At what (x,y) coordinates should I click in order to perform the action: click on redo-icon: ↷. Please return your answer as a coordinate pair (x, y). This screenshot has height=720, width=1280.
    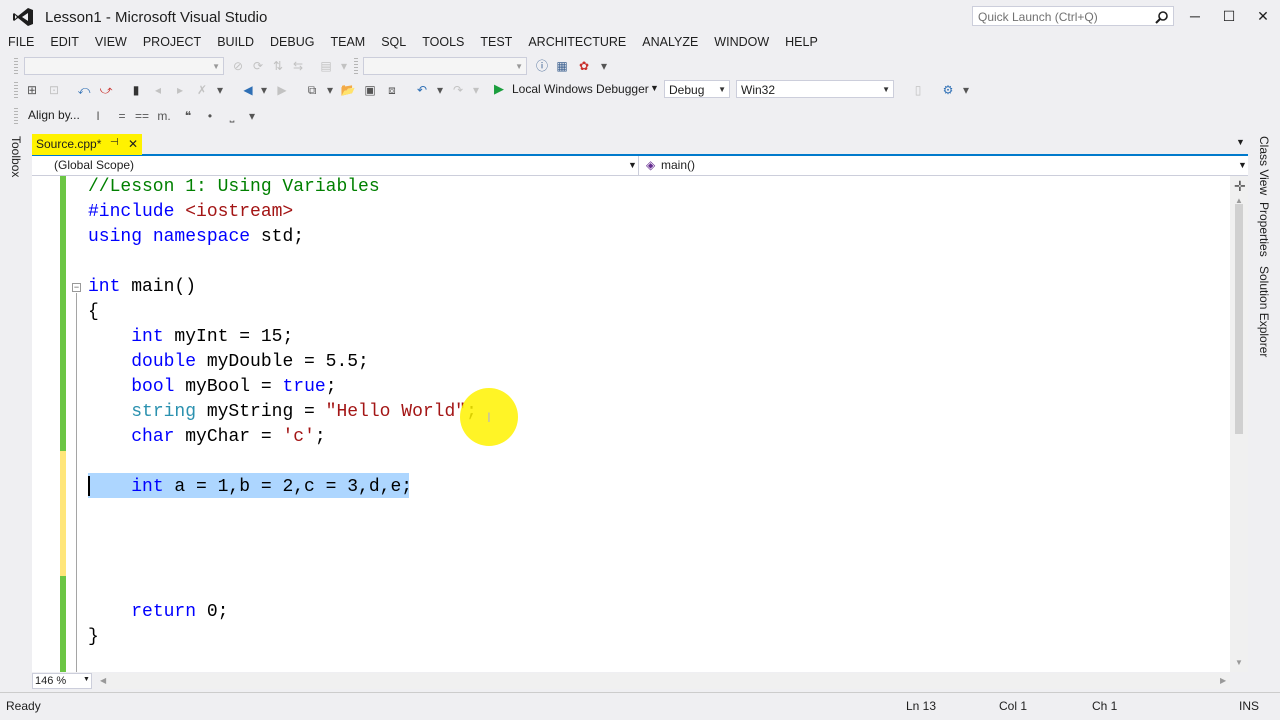
    Looking at the image, I should click on (458, 90).